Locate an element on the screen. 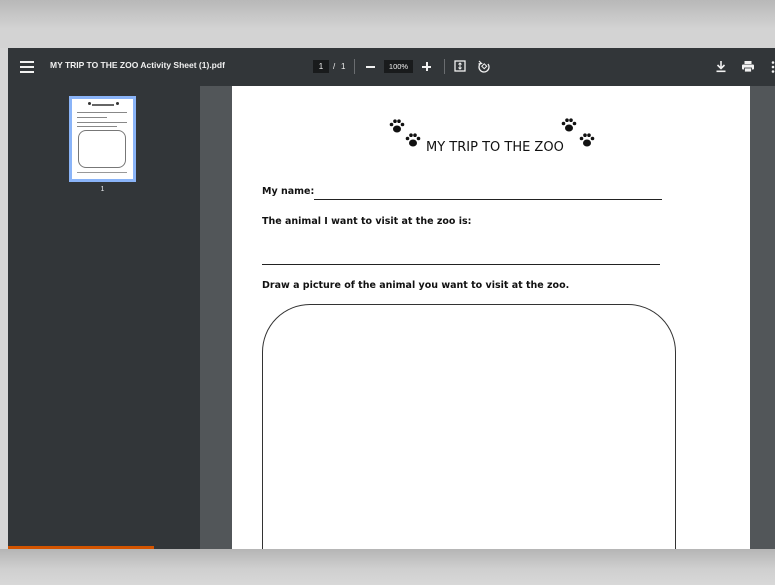  thumbnail-page-number: 1 is located at coordinates (102, 189).